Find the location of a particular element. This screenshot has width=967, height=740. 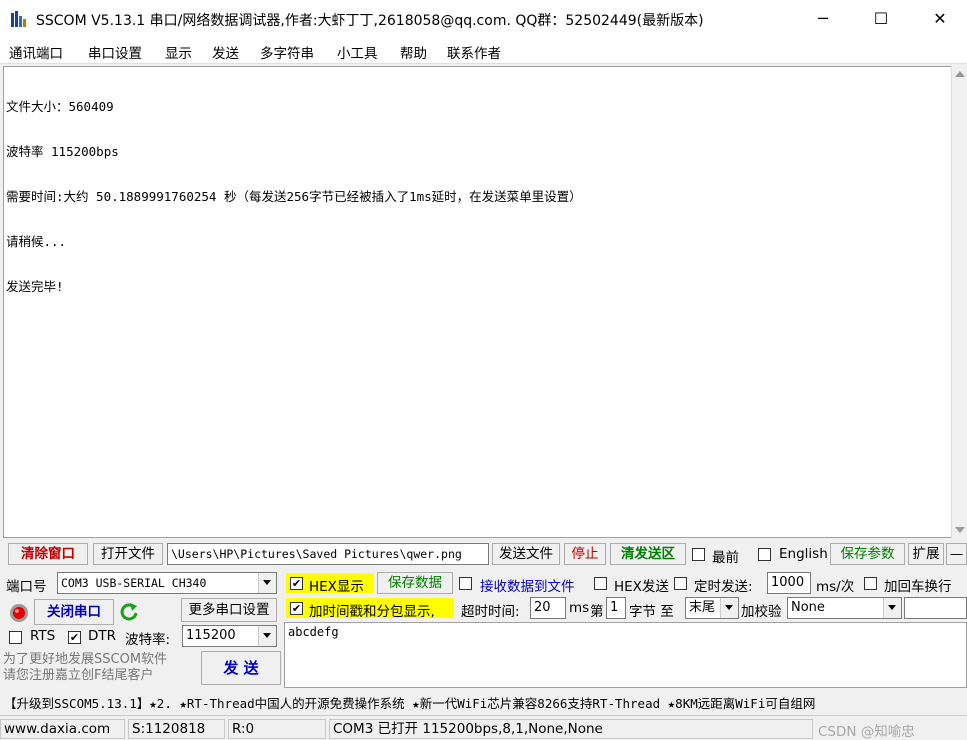

byte-index-input: 1 is located at coordinates (616, 608).